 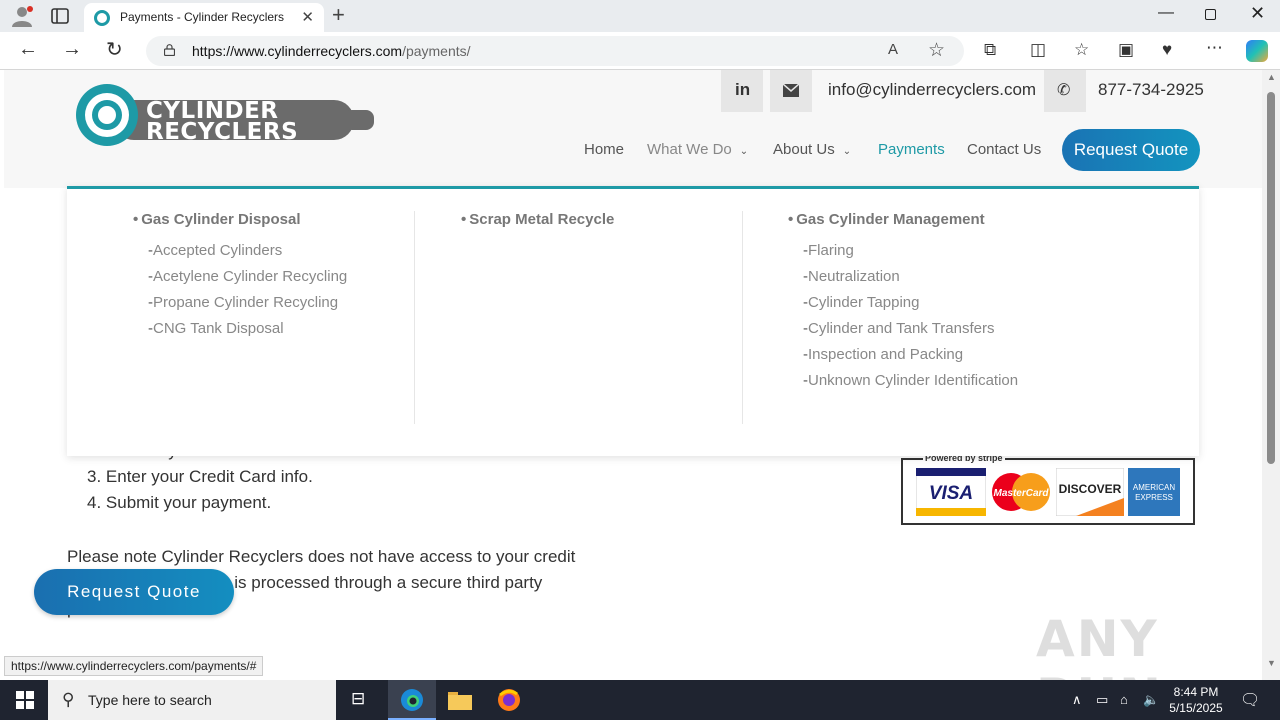 I want to click on menu-item-cylinder-tapping: Cylinder Tapping, so click(x=910, y=303).